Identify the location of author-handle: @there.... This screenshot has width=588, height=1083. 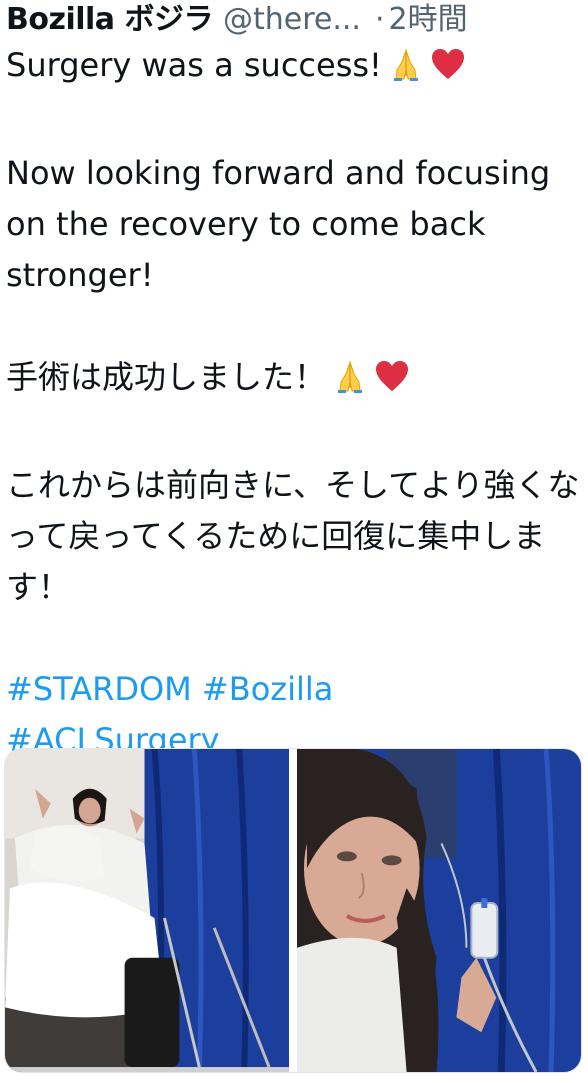
(292, 20).